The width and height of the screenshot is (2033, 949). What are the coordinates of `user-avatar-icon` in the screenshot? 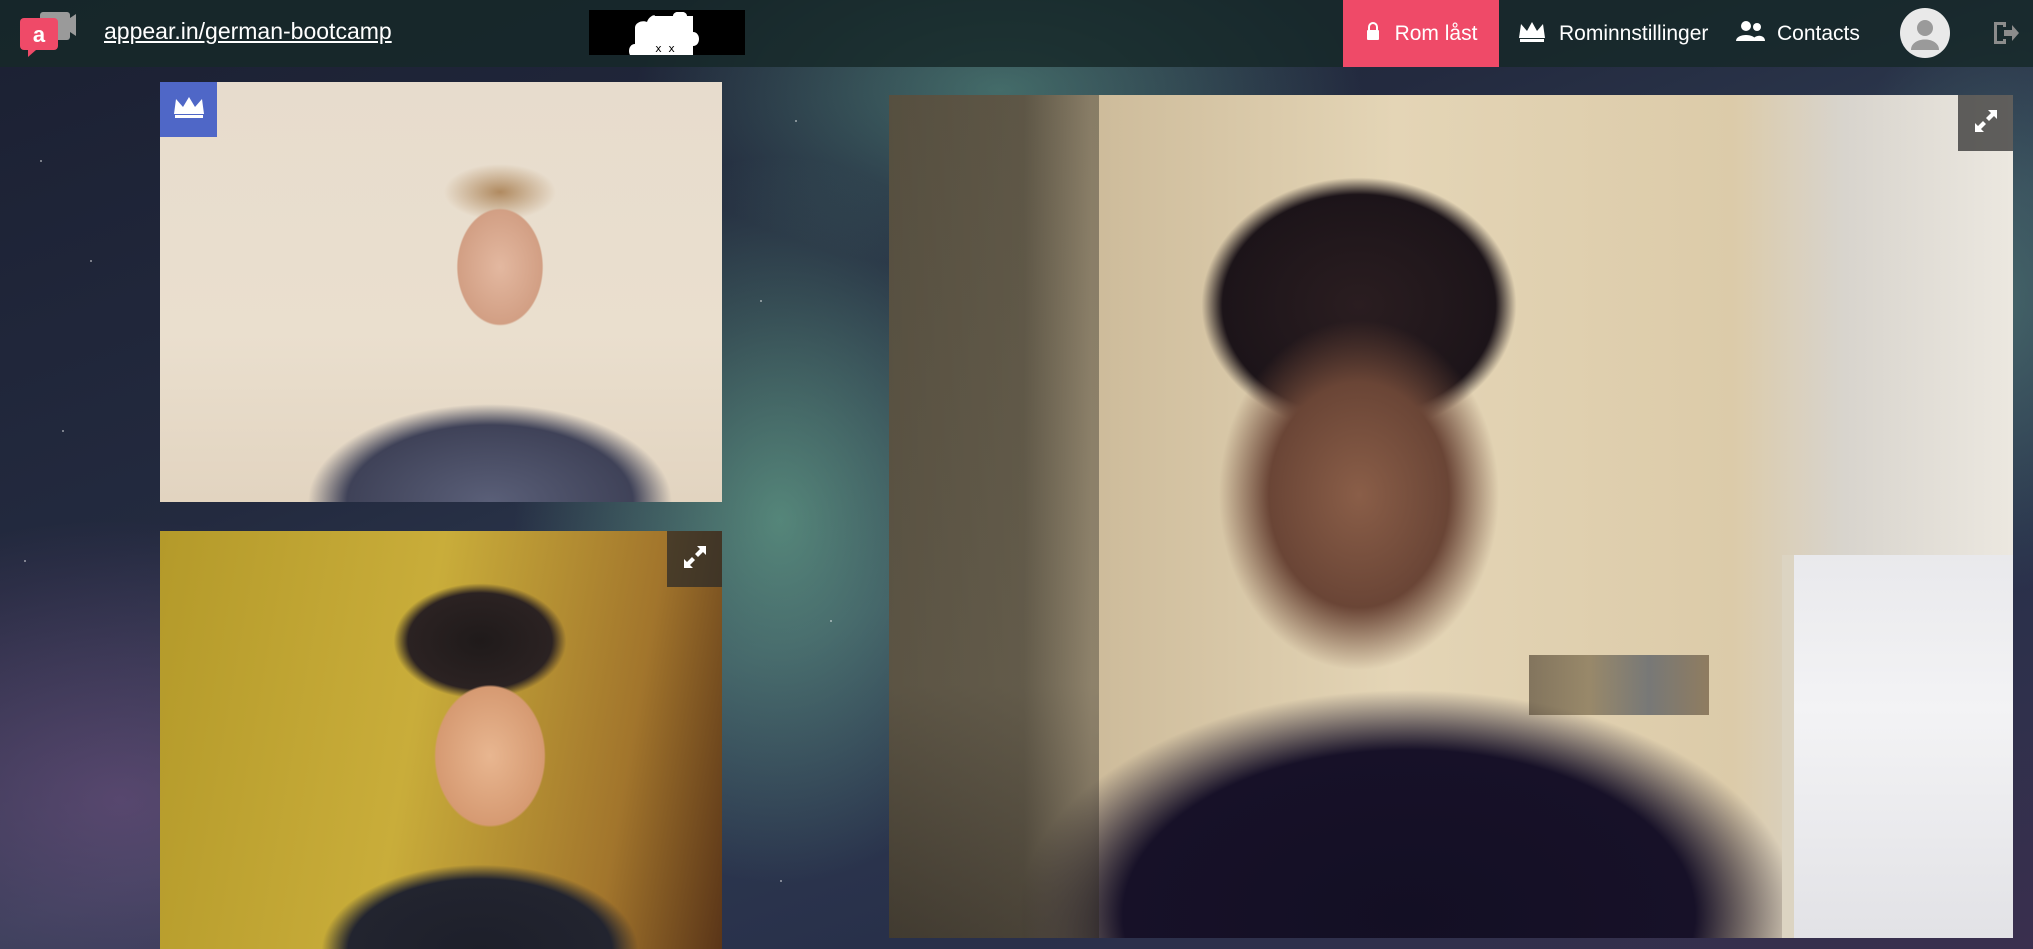 It's located at (1925, 33).